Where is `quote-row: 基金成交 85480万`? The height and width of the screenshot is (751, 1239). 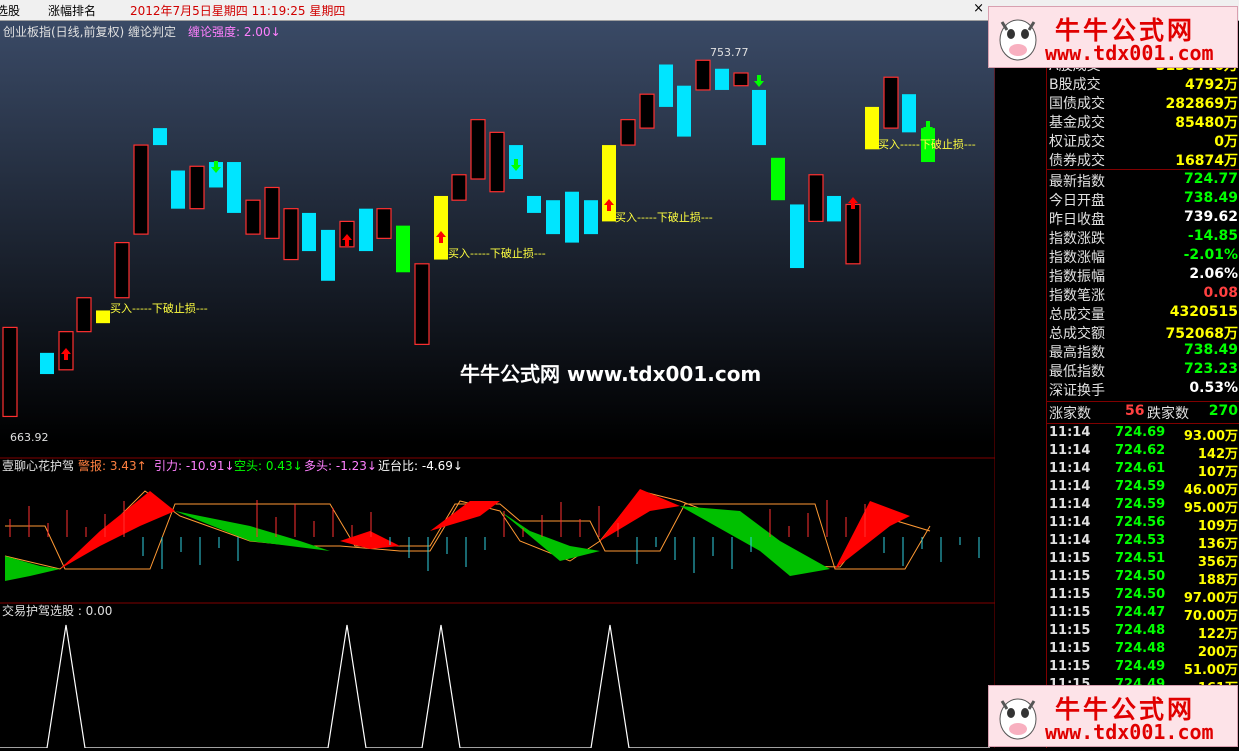
quote-row: 基金成交 85480万 is located at coordinates (1143, 123).